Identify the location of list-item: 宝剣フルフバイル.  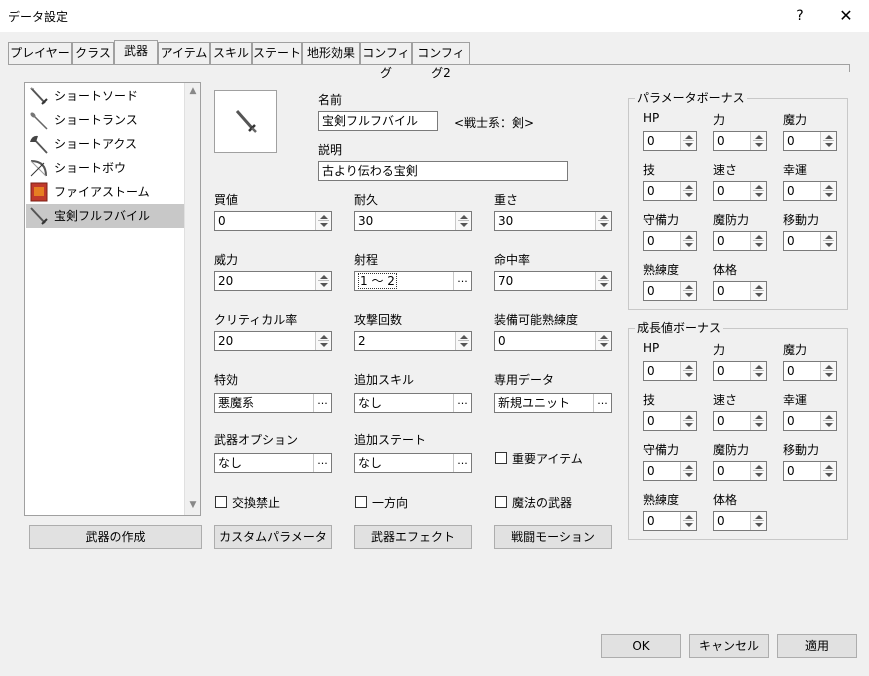
(105, 216).